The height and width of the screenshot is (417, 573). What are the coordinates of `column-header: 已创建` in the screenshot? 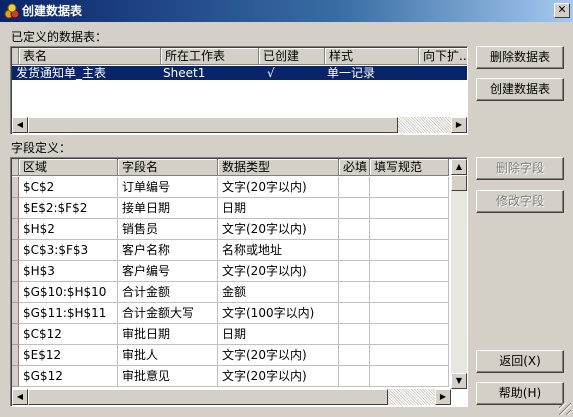 It's located at (292, 56).